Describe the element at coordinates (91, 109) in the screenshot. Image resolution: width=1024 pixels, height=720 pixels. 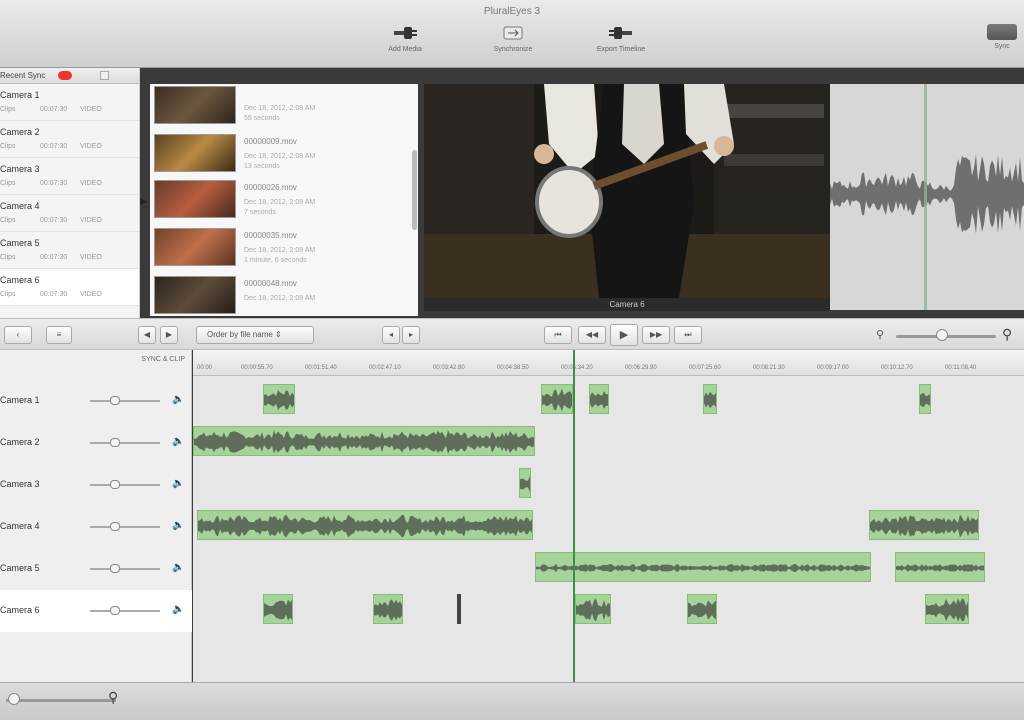
I see `camera-meta-type: VIDEO` at that location.